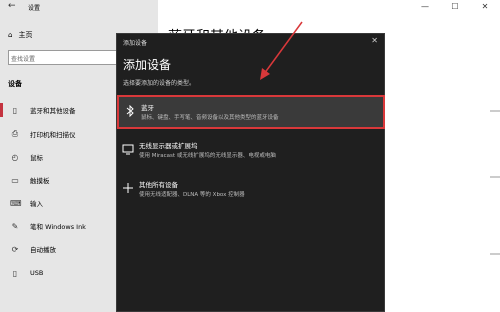 The width and height of the screenshot is (500, 312). I want to click on search-placeholder: 查找设置, so click(23, 59).